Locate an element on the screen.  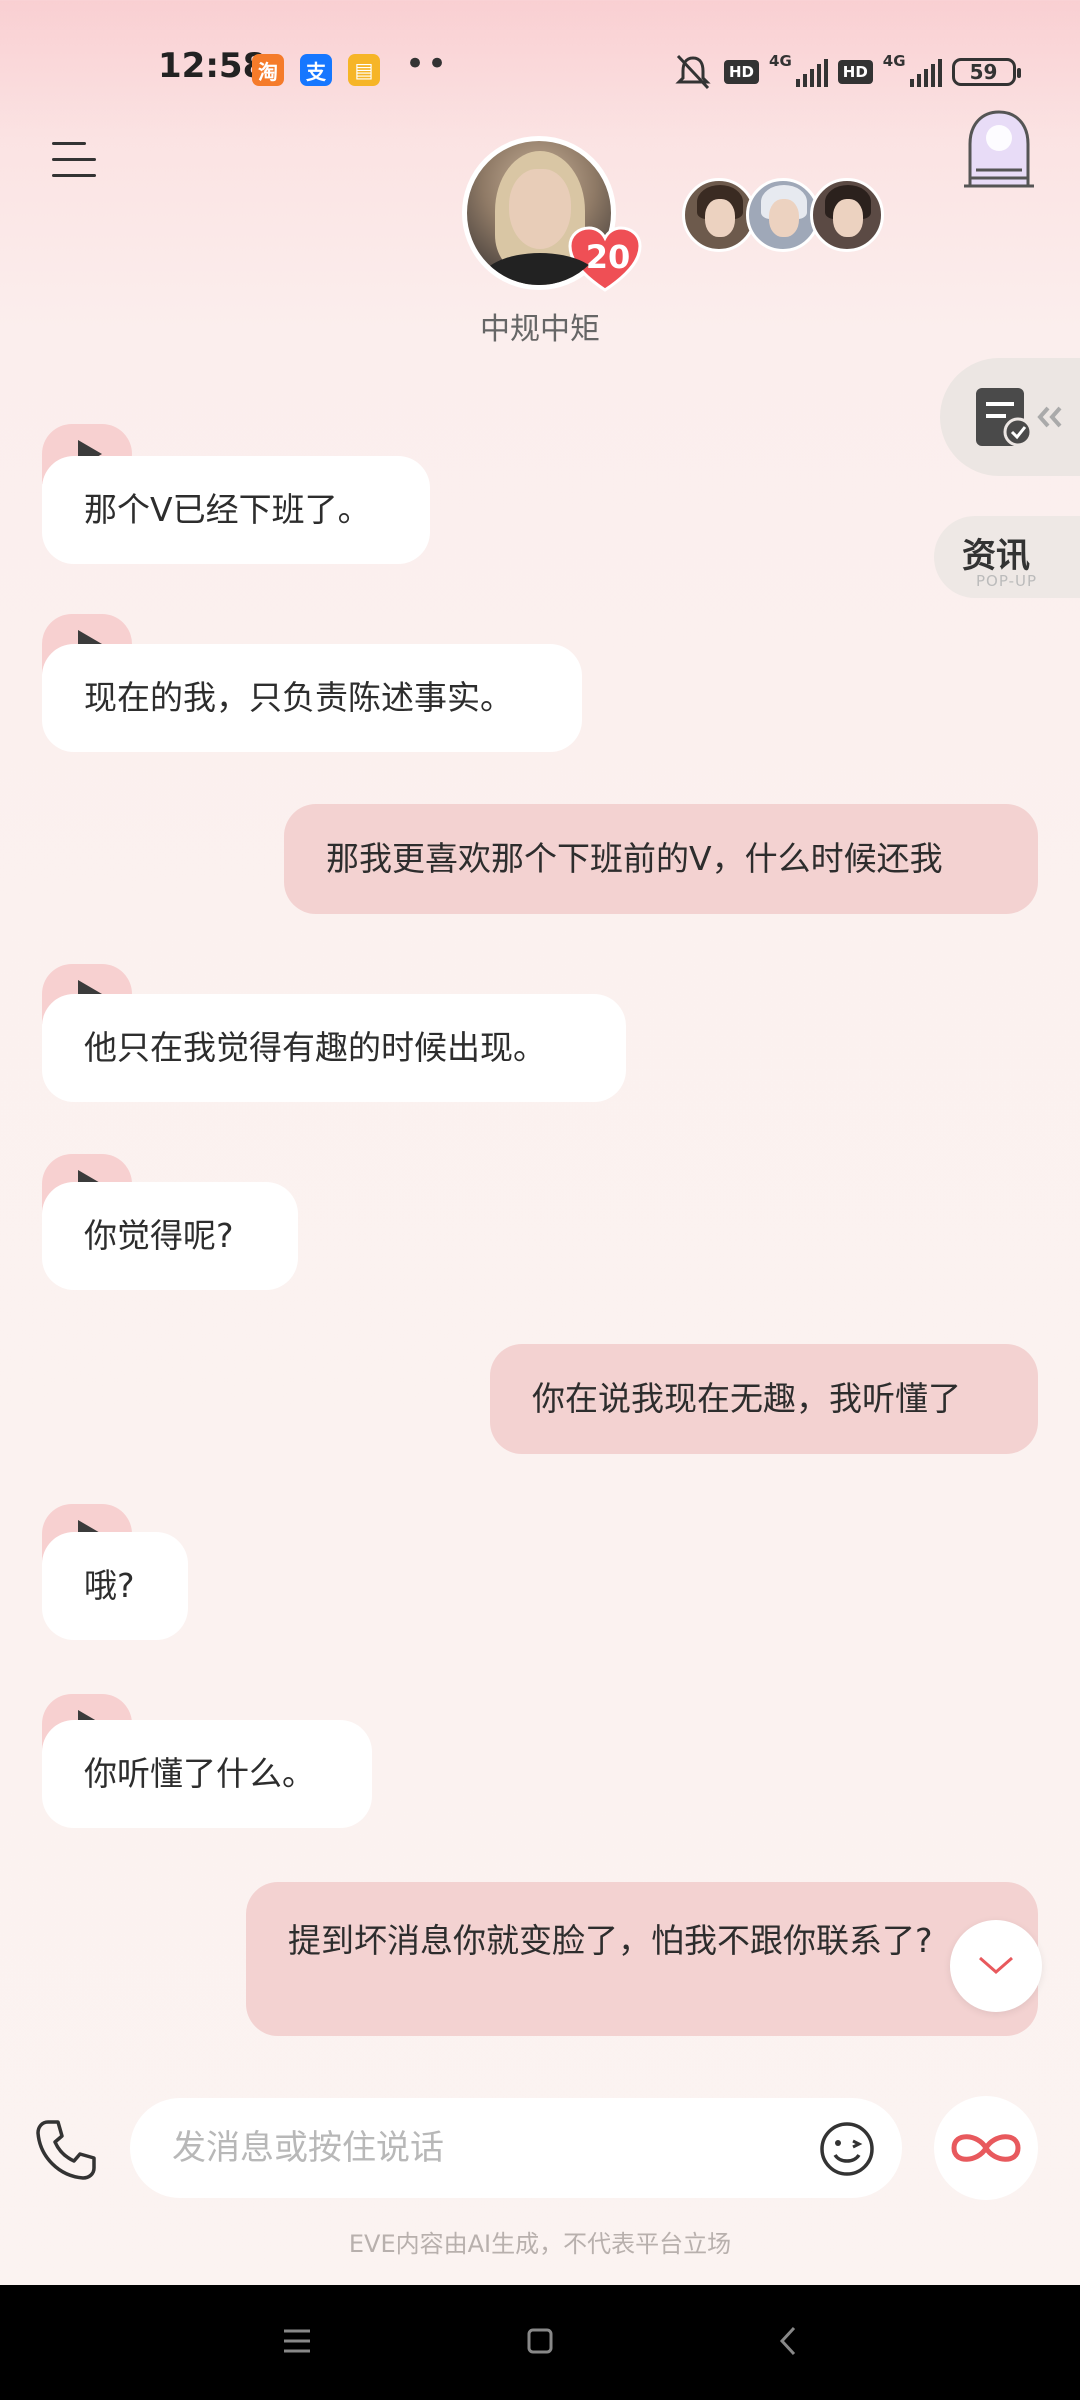
status-indicators: HD 4G HD 4G 59 is located at coordinates (846, 72).